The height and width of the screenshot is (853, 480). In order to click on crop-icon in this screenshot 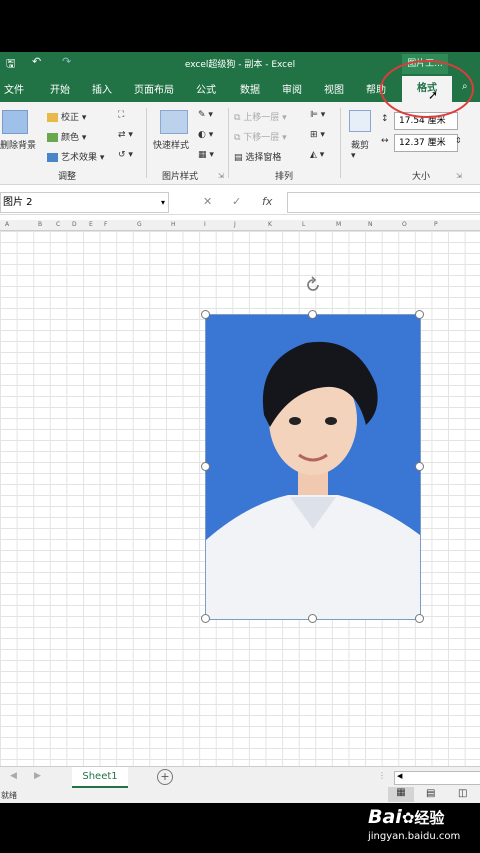, I will do `click(360, 121)`.